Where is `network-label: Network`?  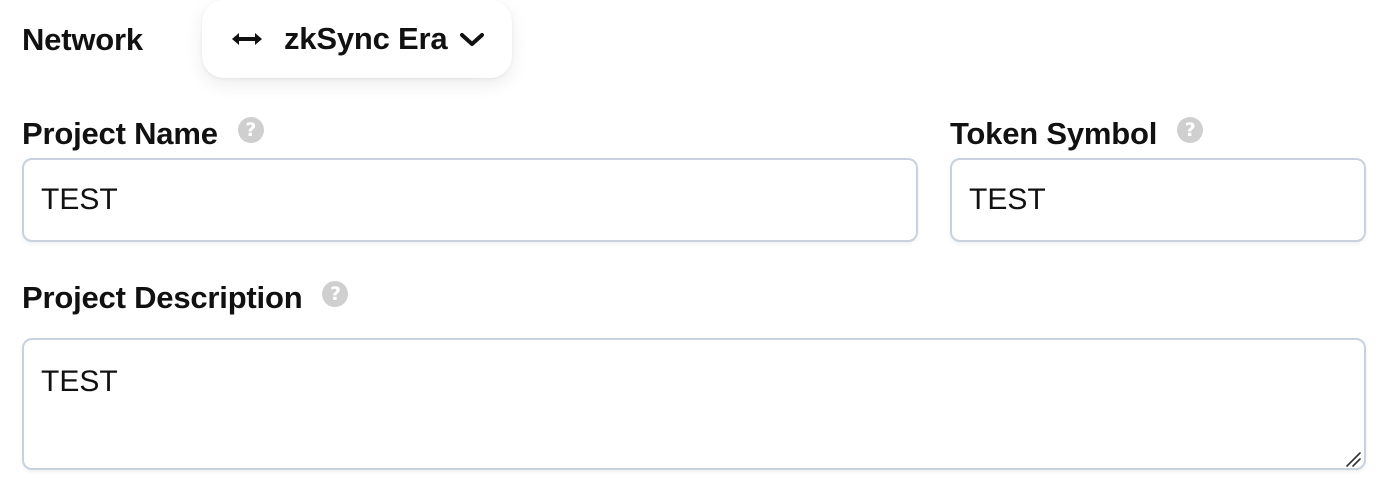 network-label: Network is located at coordinates (82, 39).